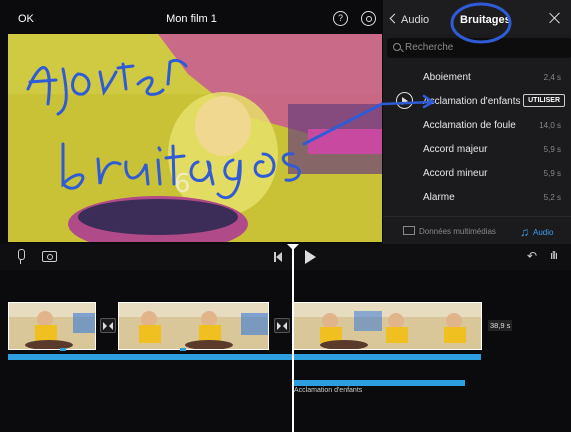 This screenshot has height=432, width=571. Describe the element at coordinates (279, 257) in the screenshot. I see `skip-back-icon` at that location.